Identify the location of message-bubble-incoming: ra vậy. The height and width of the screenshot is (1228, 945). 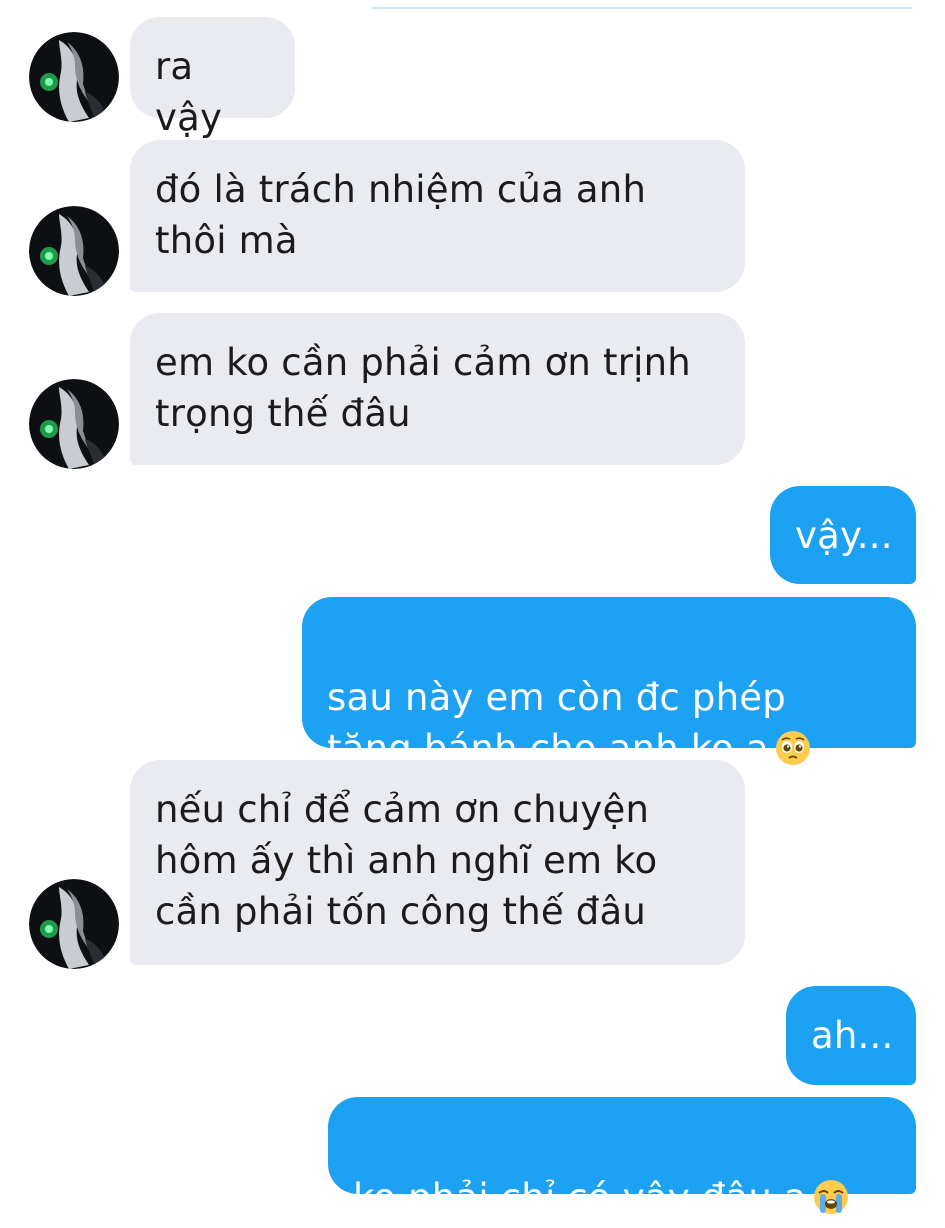
(212, 78).